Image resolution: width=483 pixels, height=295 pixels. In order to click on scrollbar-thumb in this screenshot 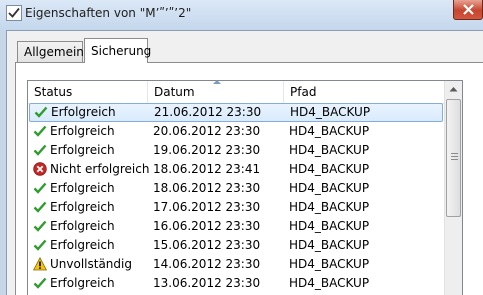, I will do `click(453, 158)`.